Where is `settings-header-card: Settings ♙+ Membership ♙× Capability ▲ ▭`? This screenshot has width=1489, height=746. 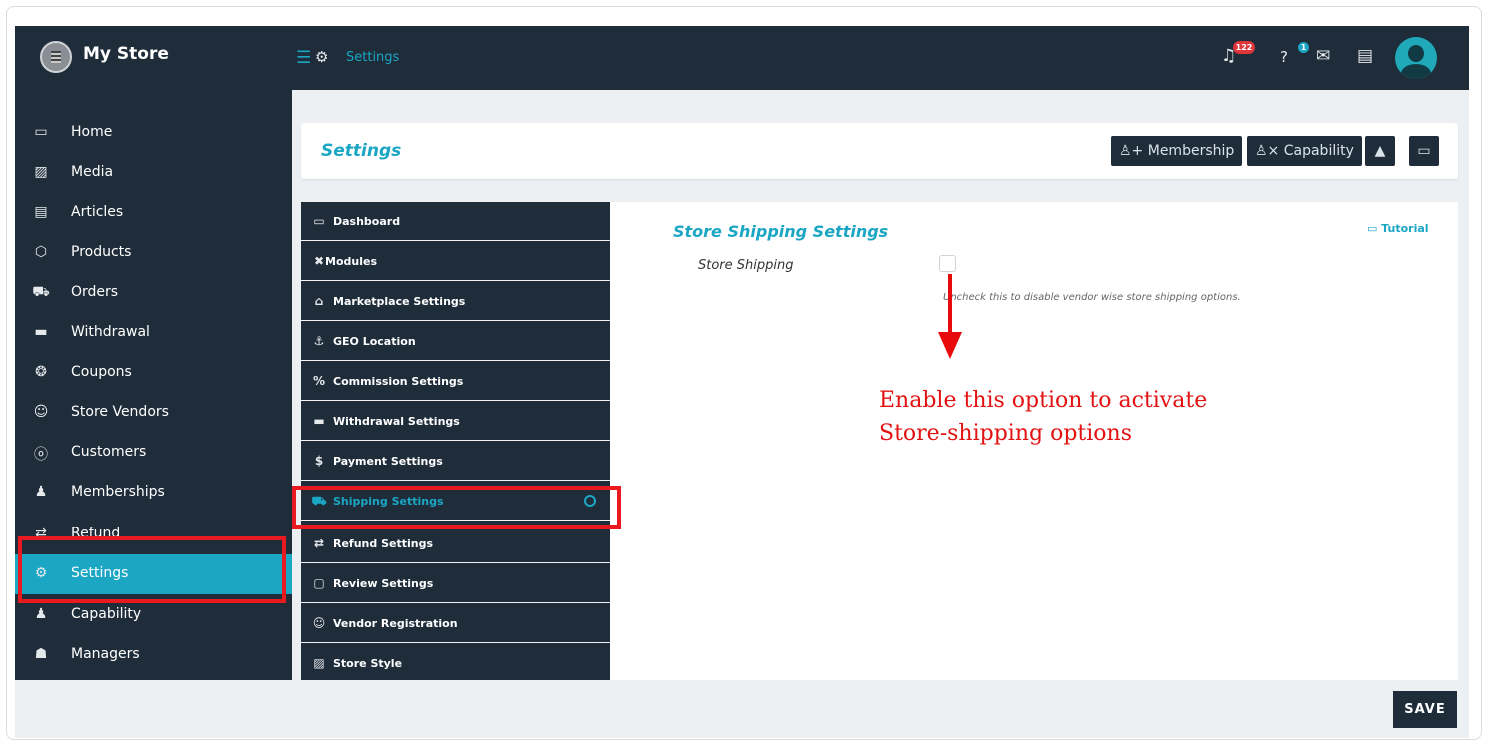
settings-header-card: Settings ♙+ Membership ♙× Capability ▲ ▭ is located at coordinates (879, 151).